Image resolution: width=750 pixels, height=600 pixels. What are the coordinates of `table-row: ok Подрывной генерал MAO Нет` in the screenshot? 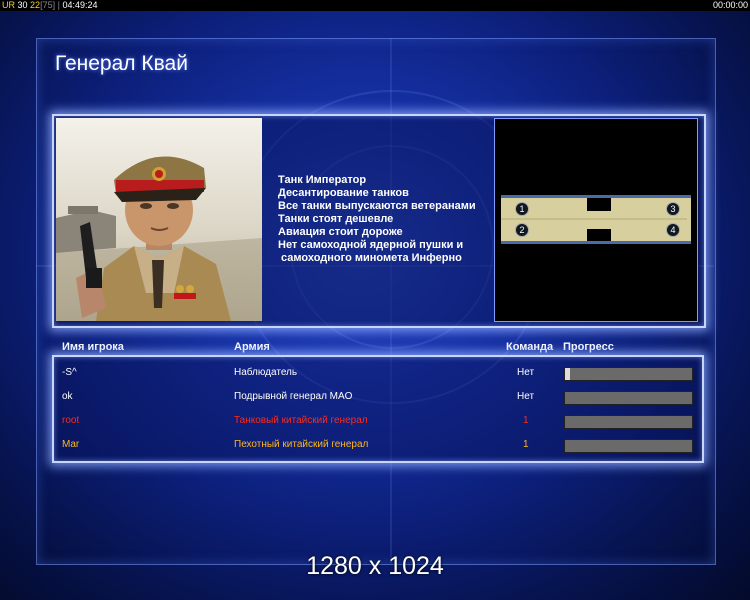 It's located at (375, 397).